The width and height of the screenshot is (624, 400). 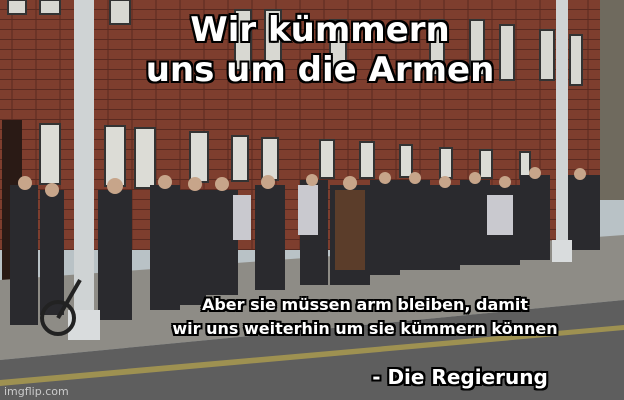 I want to click on bottom-caption-line-1: Aber sie müssen arm bleiben, damit, so click(x=365, y=304).